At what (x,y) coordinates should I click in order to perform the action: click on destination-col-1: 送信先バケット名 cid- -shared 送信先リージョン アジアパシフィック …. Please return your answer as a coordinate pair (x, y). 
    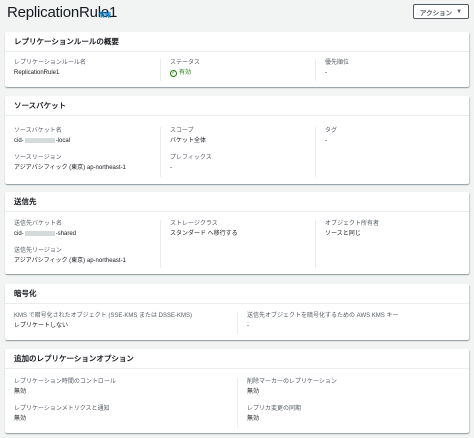
    Looking at the image, I should click on (82, 247).